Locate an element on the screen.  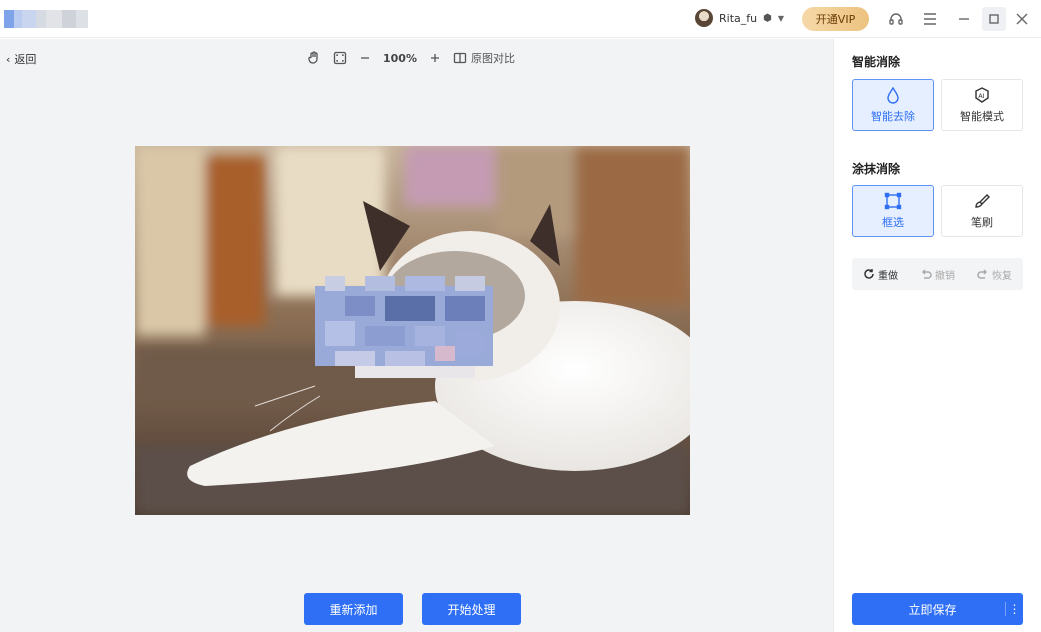
title-bar: Rita_fu ⬢ ▼ 开通VIP is located at coordinates (520, 19).